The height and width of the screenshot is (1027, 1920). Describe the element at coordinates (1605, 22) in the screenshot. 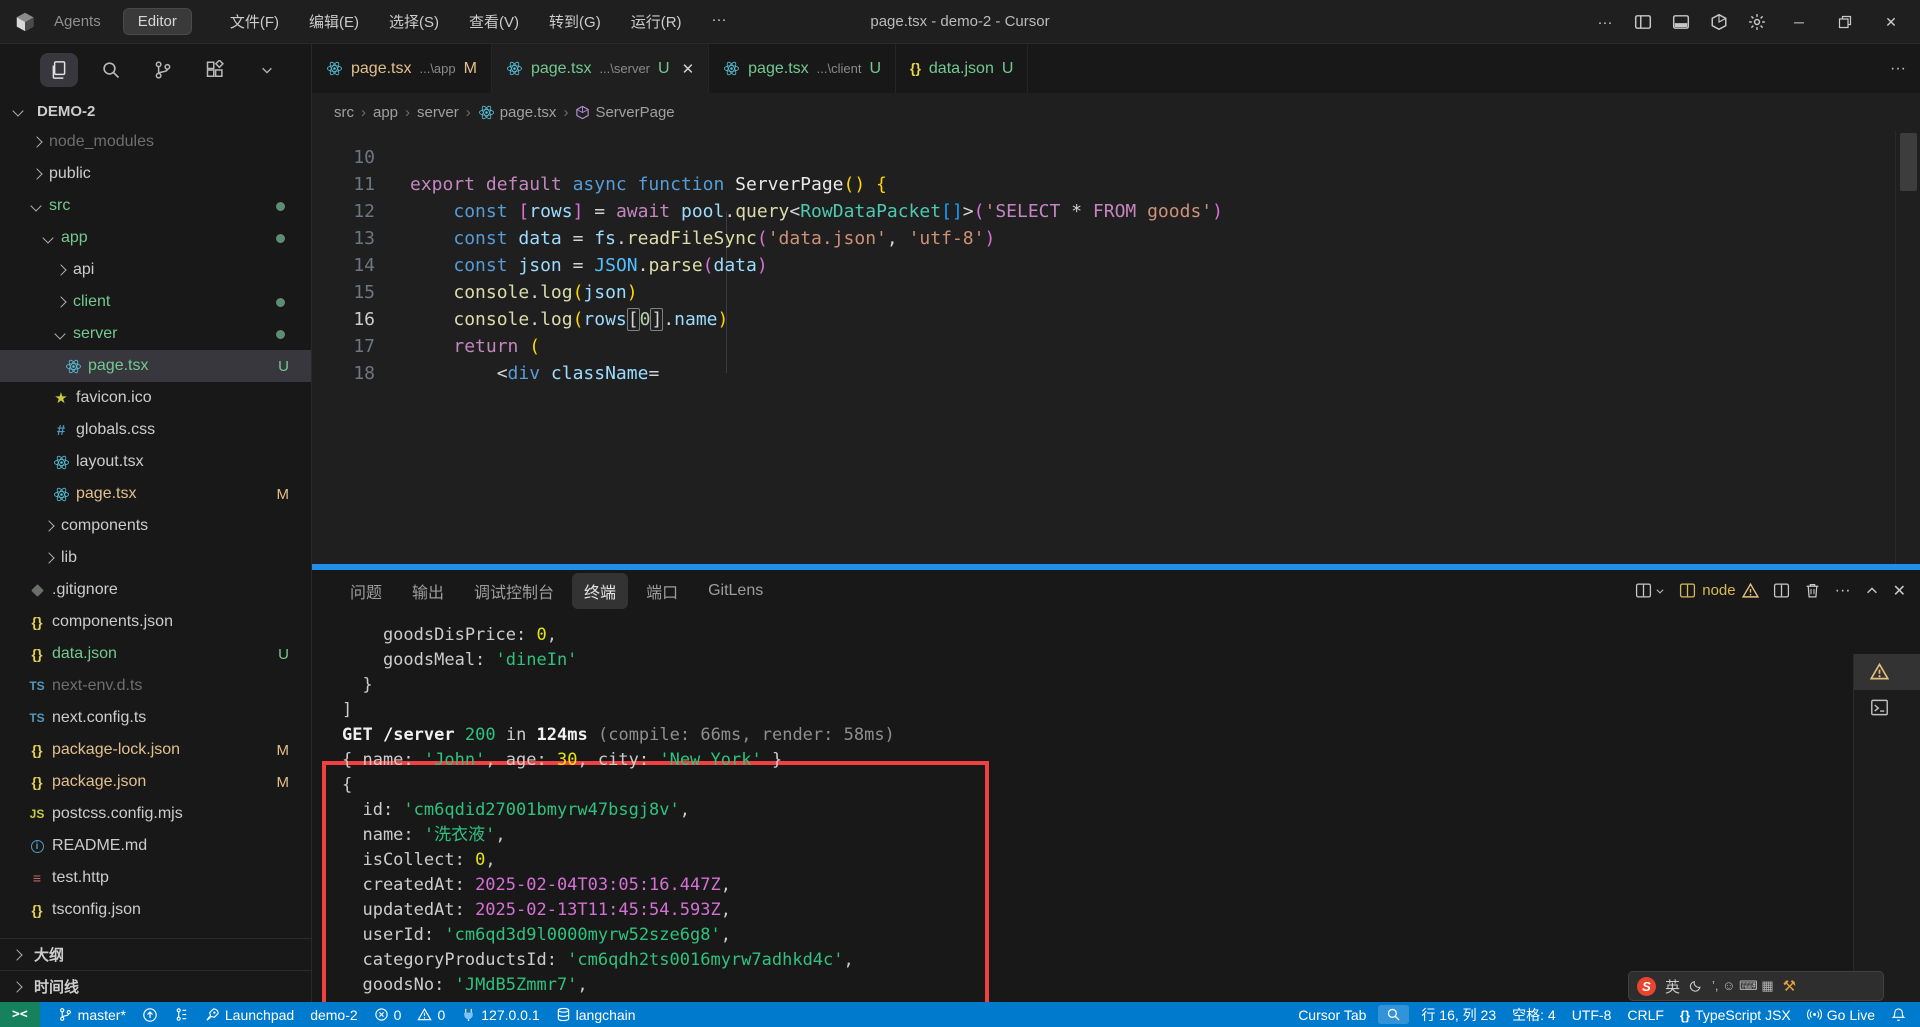

I see `more-actions-icon: ···` at that location.